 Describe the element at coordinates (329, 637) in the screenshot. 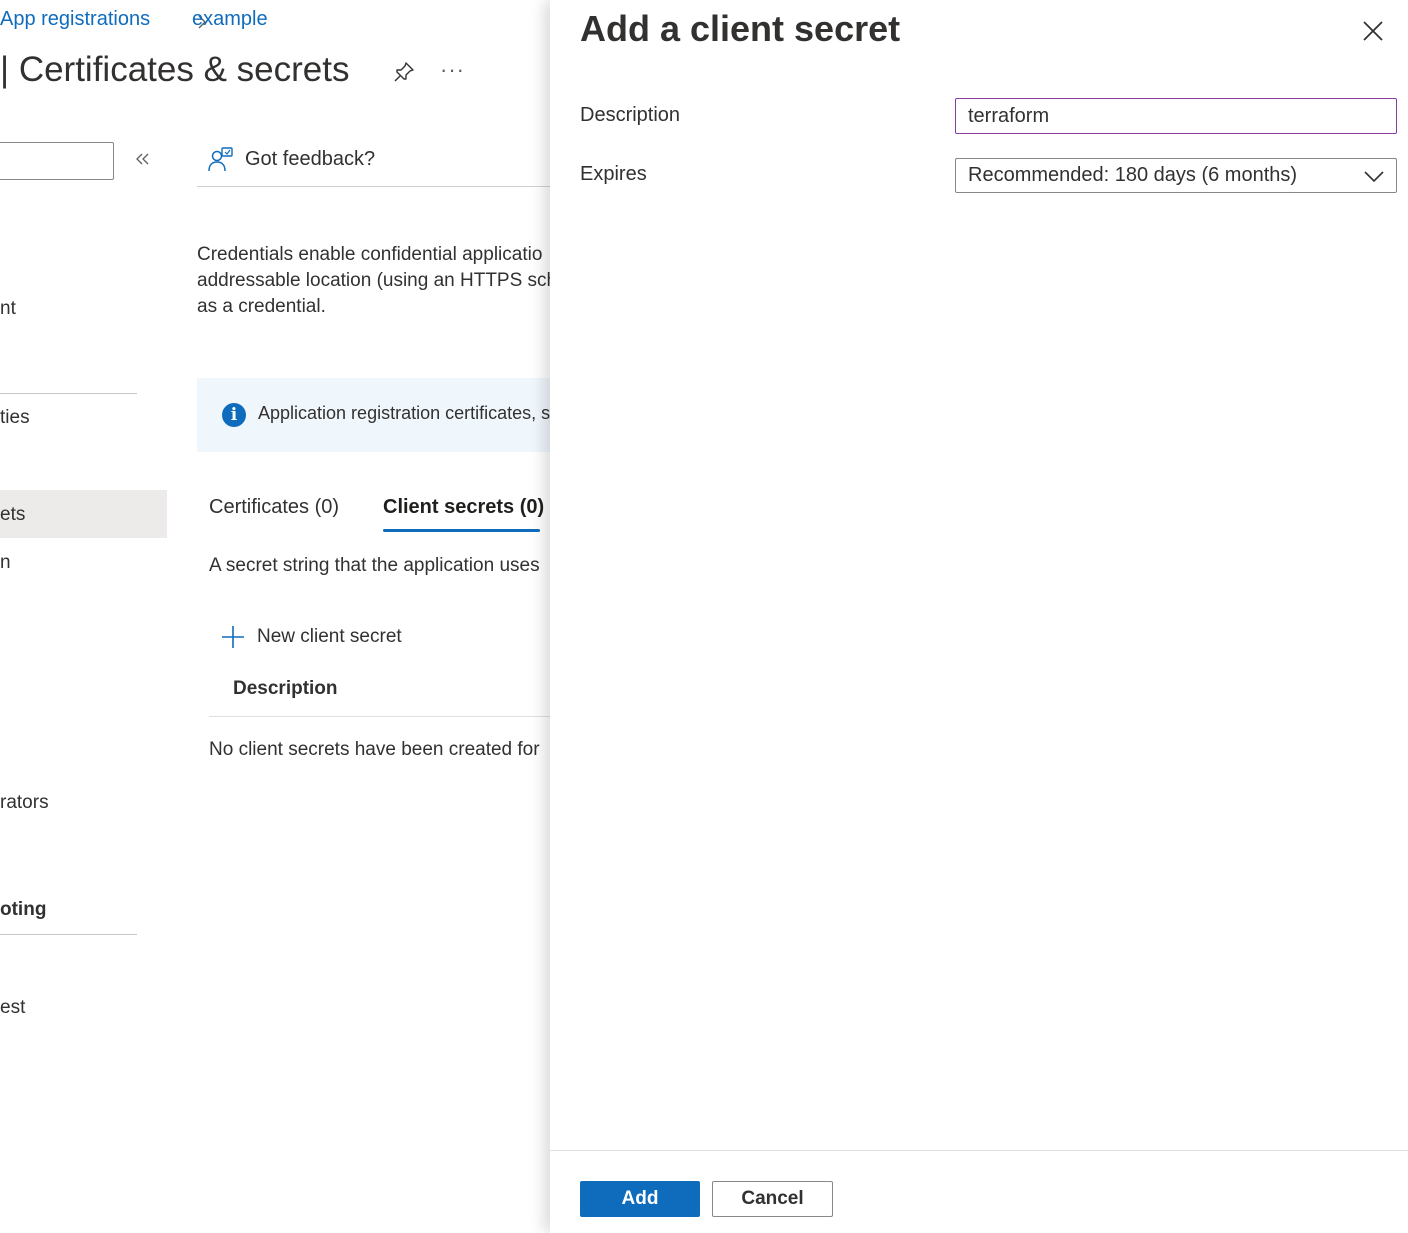

I see `new-client-secret-button: New client secret` at that location.